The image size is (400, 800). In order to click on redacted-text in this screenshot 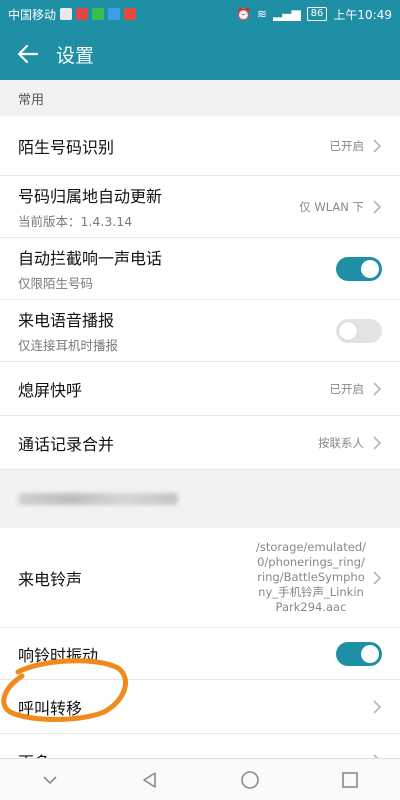, I will do `click(98, 499)`.